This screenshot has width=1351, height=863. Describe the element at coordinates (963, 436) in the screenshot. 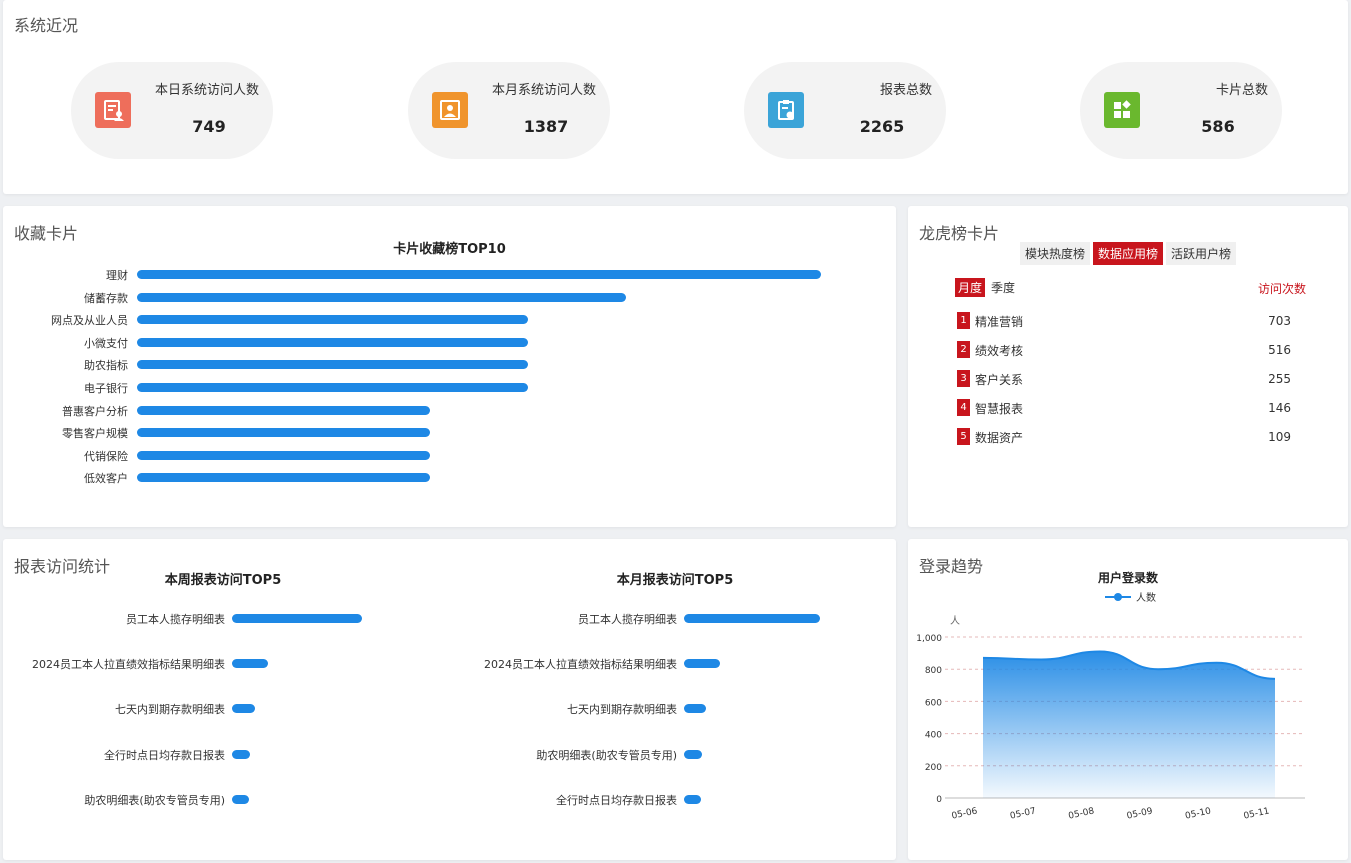

I see `rank-badge: 5` at that location.